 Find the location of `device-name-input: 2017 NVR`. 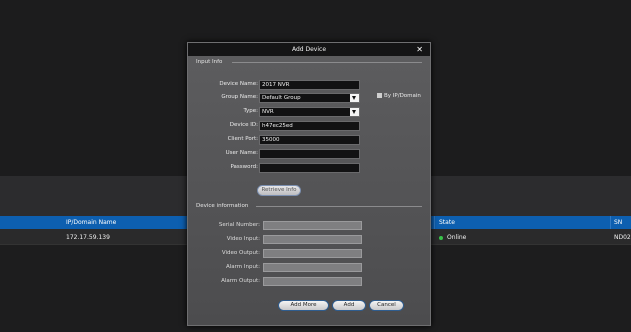

device-name-input: 2017 NVR is located at coordinates (309, 85).